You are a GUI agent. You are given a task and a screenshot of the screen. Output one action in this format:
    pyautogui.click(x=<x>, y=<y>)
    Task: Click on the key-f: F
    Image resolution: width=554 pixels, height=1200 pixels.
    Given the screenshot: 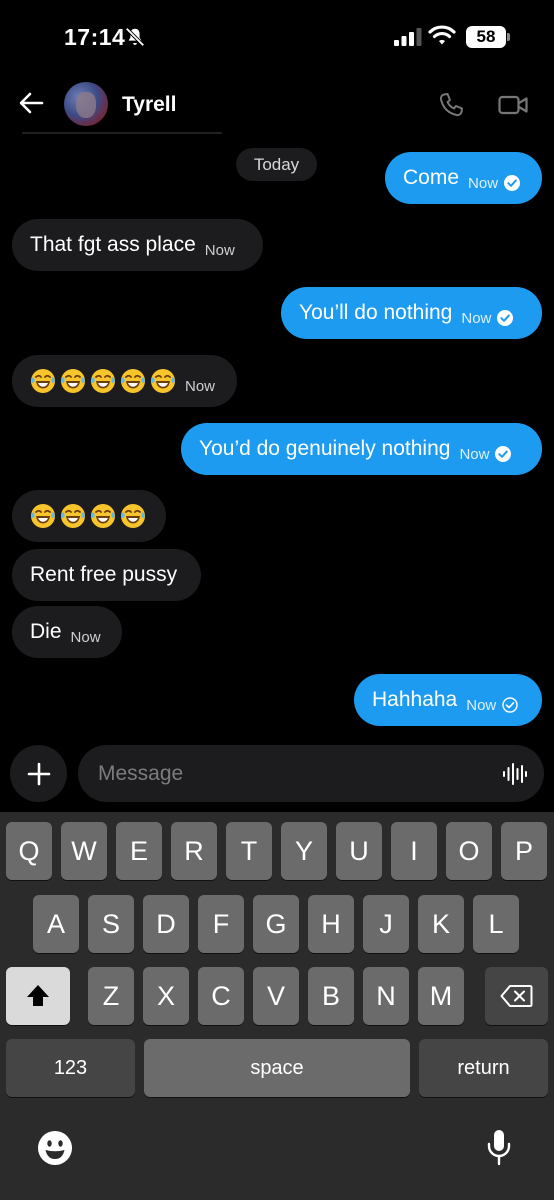 What is the action you would take?
    pyautogui.click(x=221, y=924)
    